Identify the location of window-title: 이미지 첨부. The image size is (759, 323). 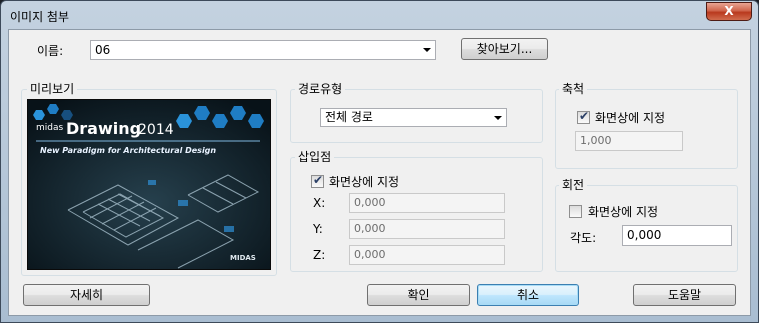
(40, 17).